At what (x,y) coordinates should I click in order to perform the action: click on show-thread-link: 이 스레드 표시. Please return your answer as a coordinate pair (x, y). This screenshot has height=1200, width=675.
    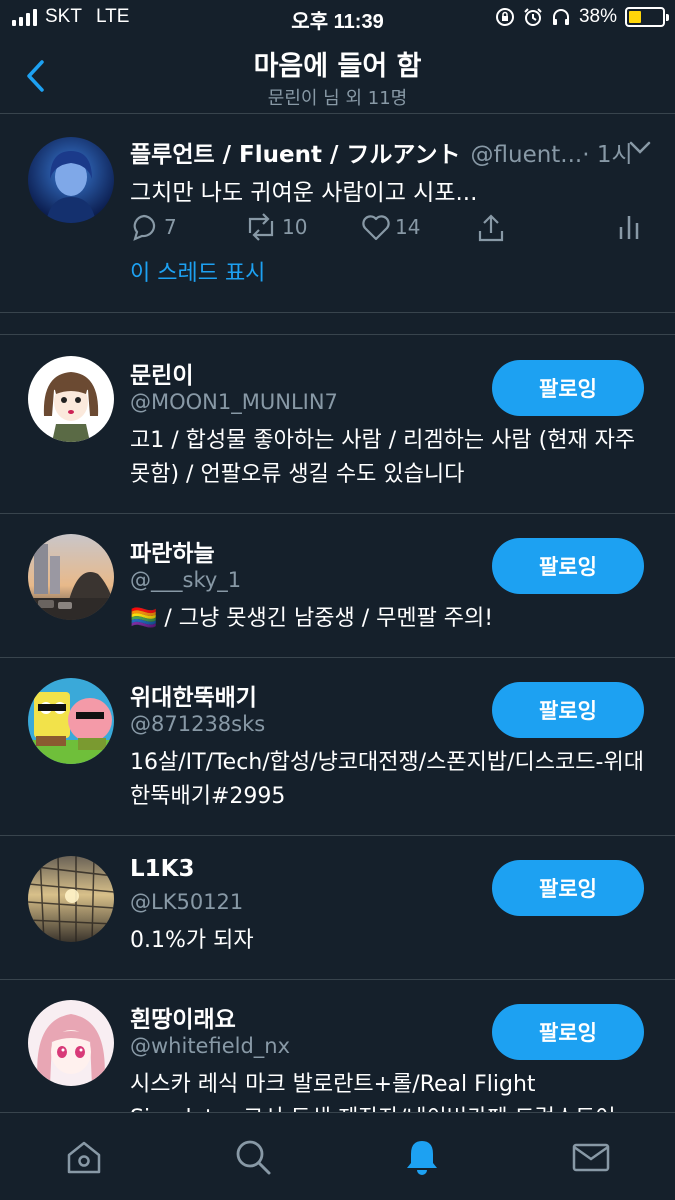
    Looking at the image, I should click on (197, 271).